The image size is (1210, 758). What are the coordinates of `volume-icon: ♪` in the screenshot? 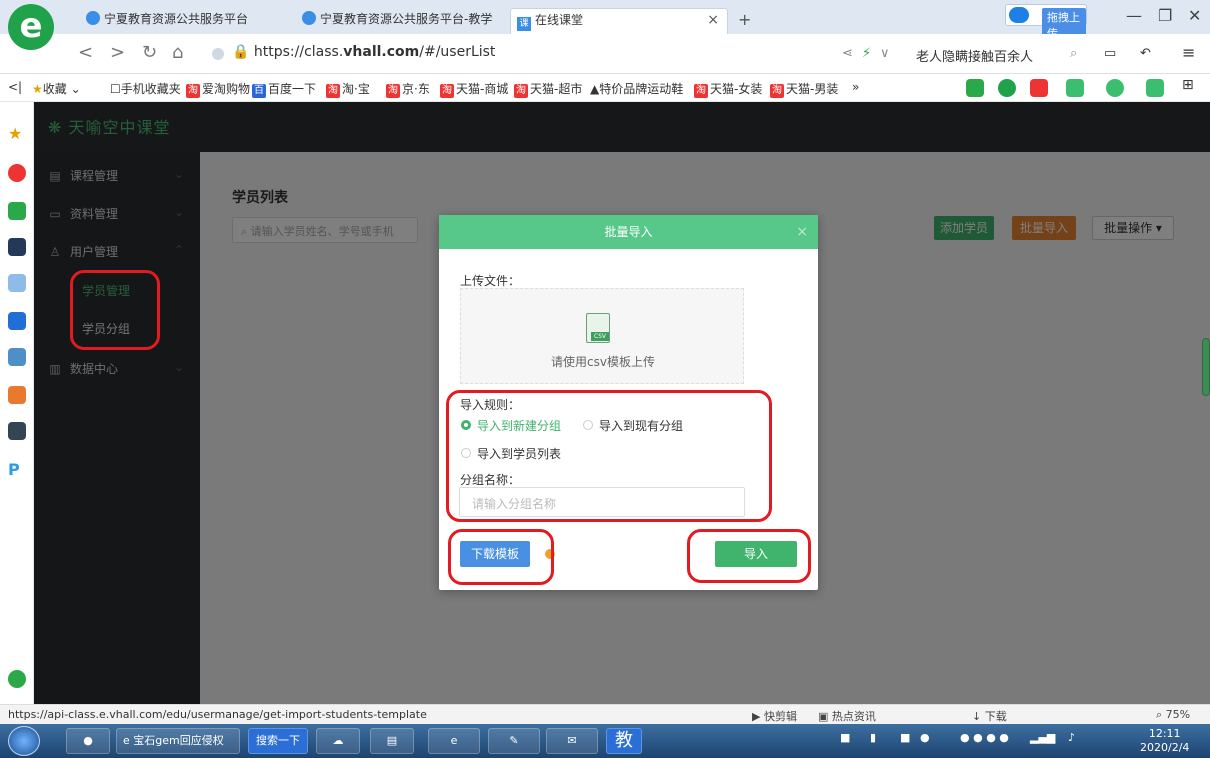 It's located at (1071, 737).